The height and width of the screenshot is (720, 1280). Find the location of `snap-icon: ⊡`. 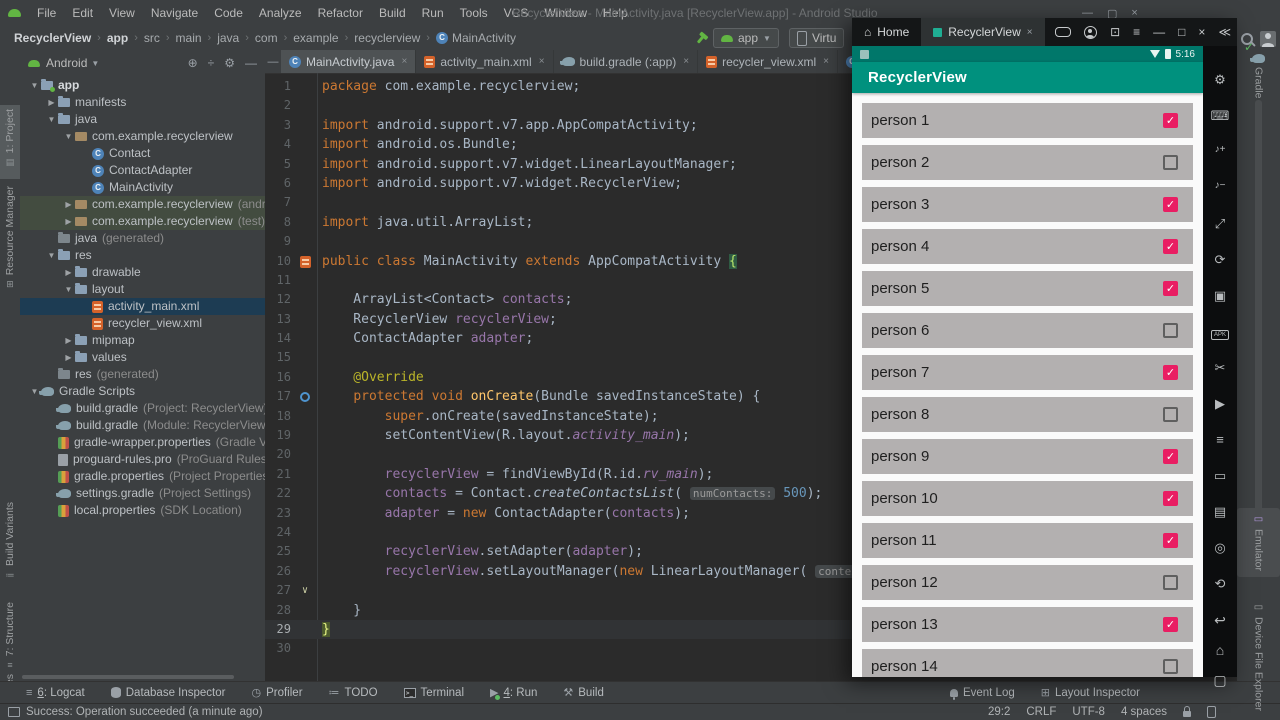

snap-icon: ⊡ is located at coordinates (1115, 32).